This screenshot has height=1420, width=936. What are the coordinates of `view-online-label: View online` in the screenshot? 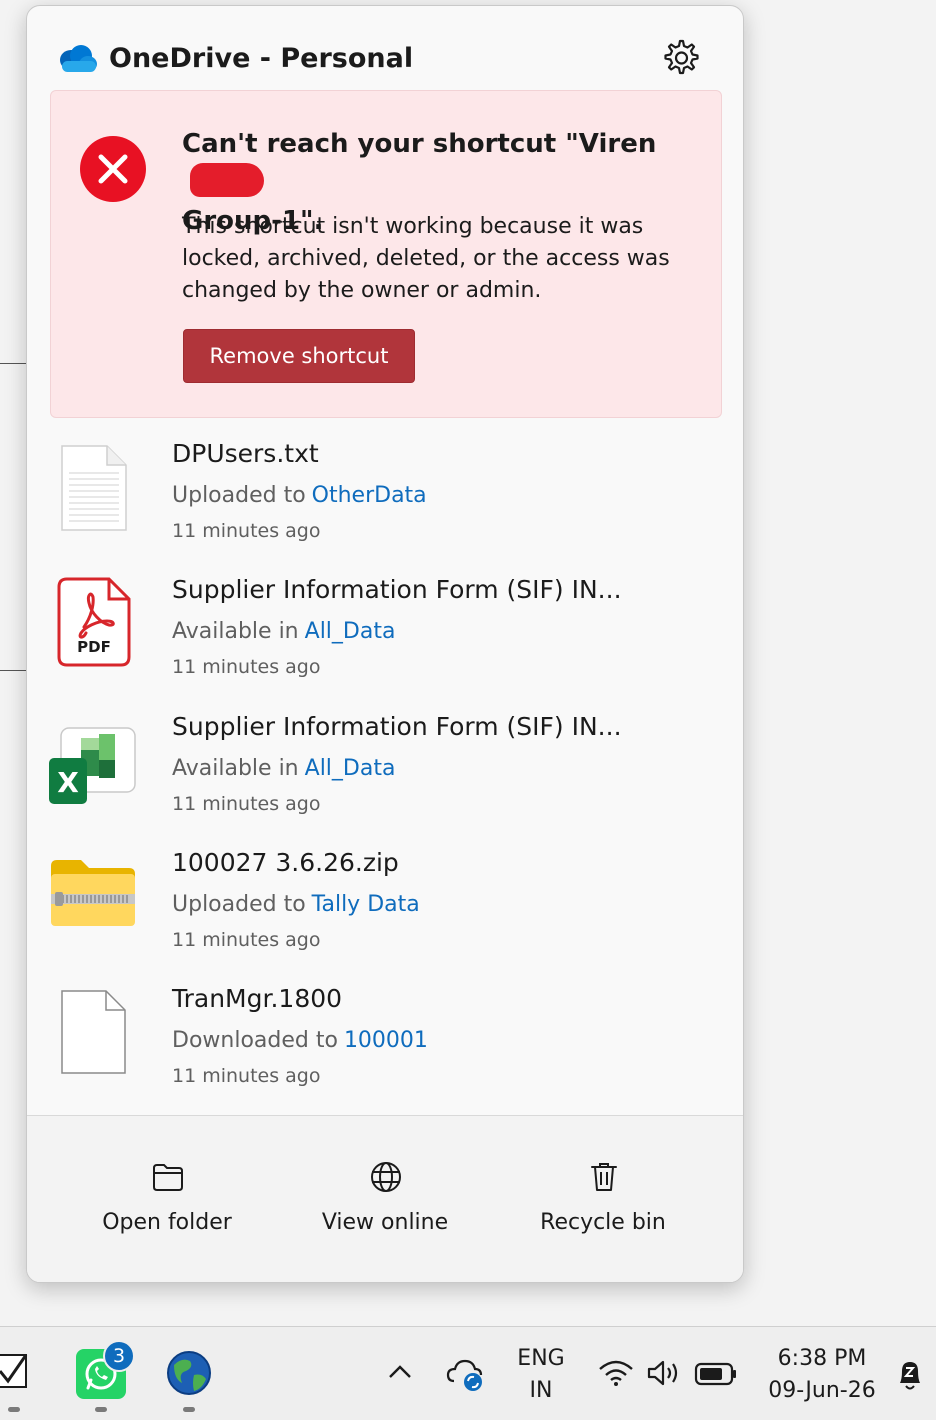 It's located at (385, 1222).